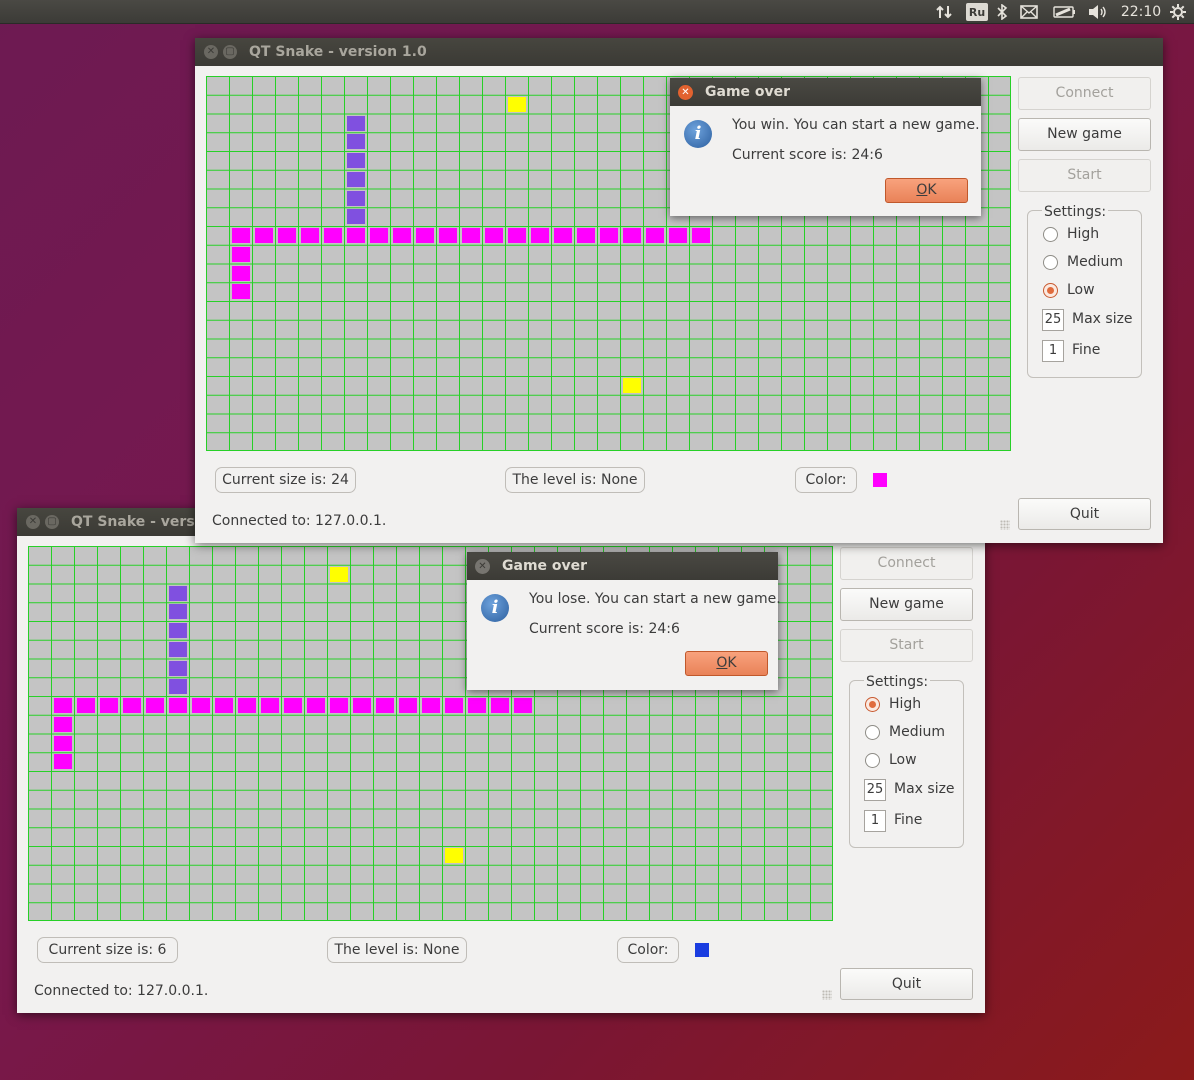 Image resolution: width=1194 pixels, height=1080 pixels. I want to click on network-transfer-icon, so click(944, 12).